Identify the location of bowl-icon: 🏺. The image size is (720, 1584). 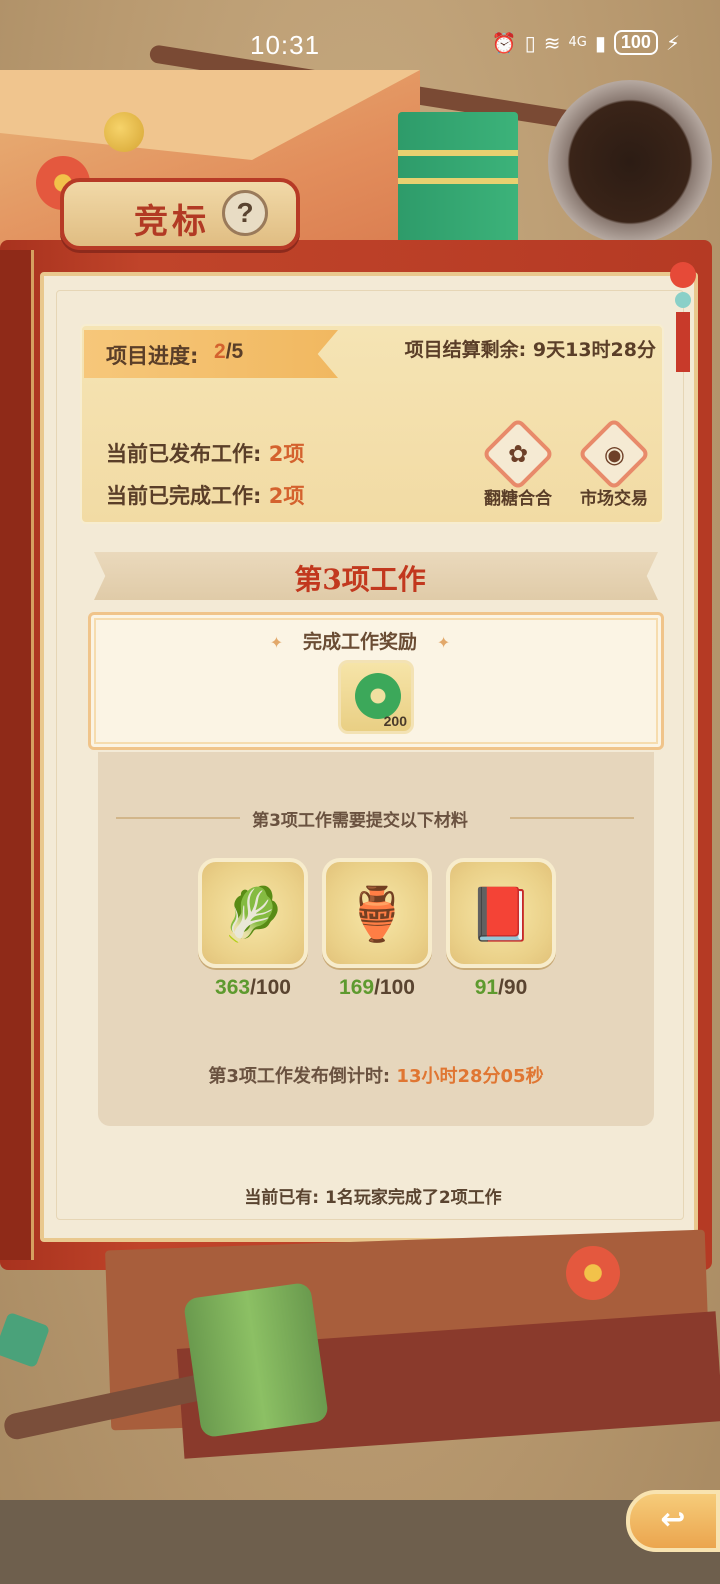
(377, 915).